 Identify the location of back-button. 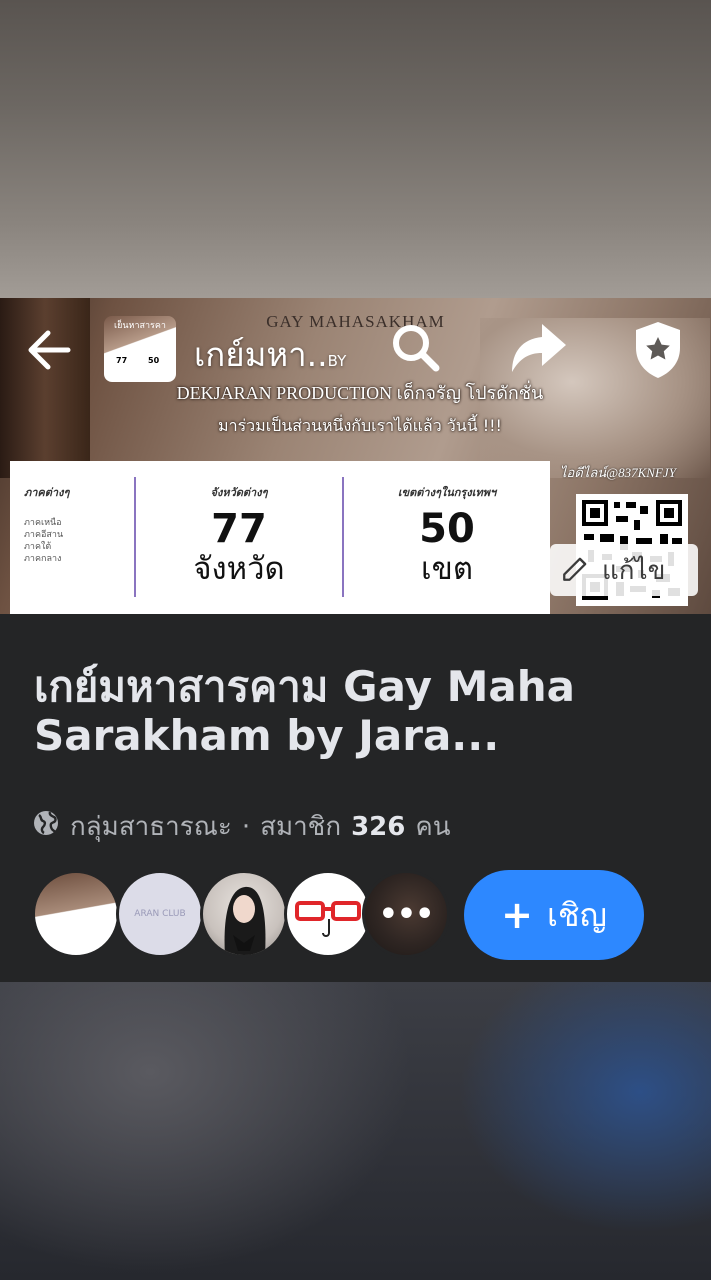
(50, 350).